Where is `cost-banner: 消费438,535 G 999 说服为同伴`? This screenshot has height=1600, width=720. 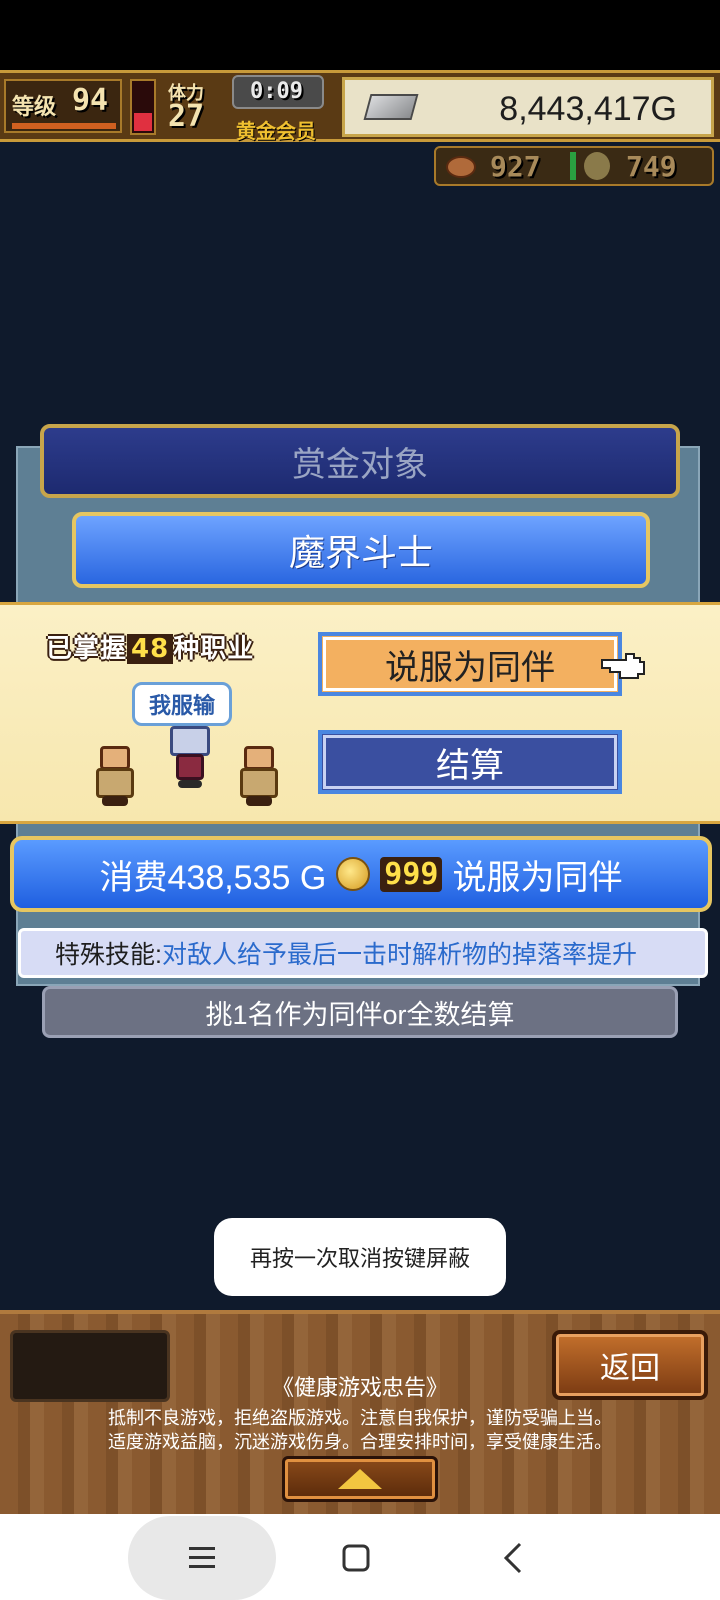 cost-banner: 消费438,535 G 999 说服为同伴 is located at coordinates (361, 874).